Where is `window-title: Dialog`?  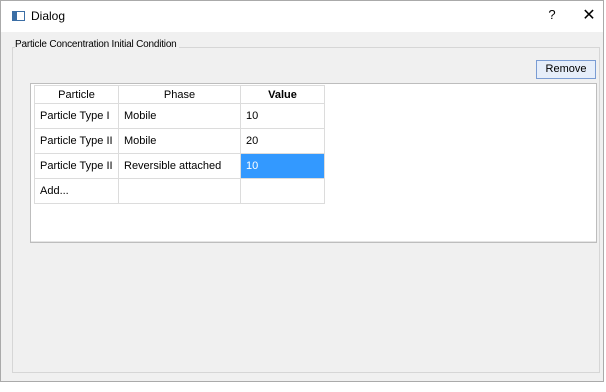 window-title: Dialog is located at coordinates (48, 16).